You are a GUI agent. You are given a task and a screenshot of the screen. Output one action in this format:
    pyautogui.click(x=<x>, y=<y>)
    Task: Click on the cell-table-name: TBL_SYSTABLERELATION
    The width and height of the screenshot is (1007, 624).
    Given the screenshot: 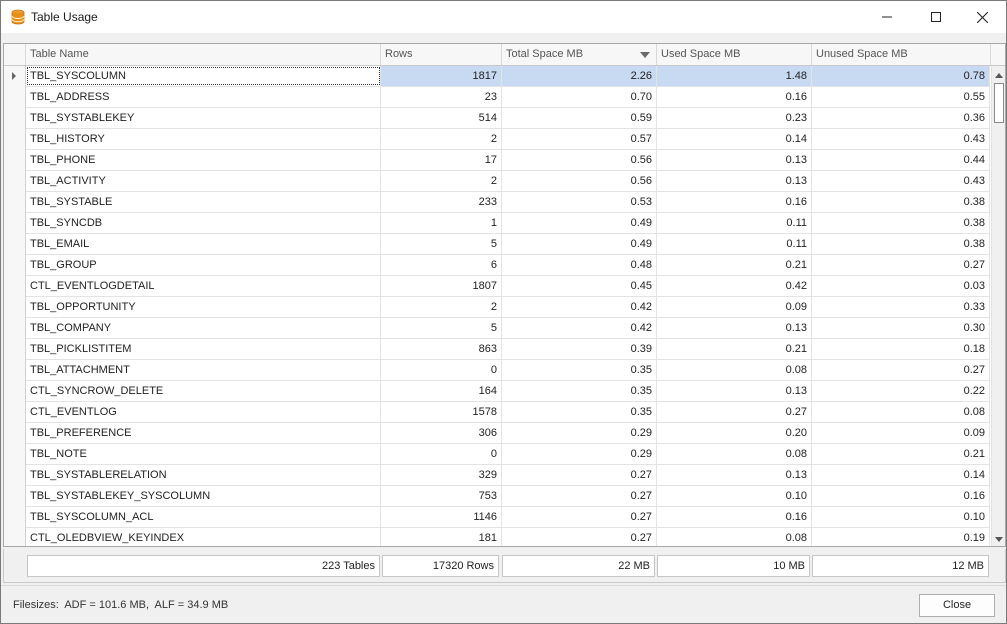 What is the action you would take?
    pyautogui.click(x=203, y=475)
    